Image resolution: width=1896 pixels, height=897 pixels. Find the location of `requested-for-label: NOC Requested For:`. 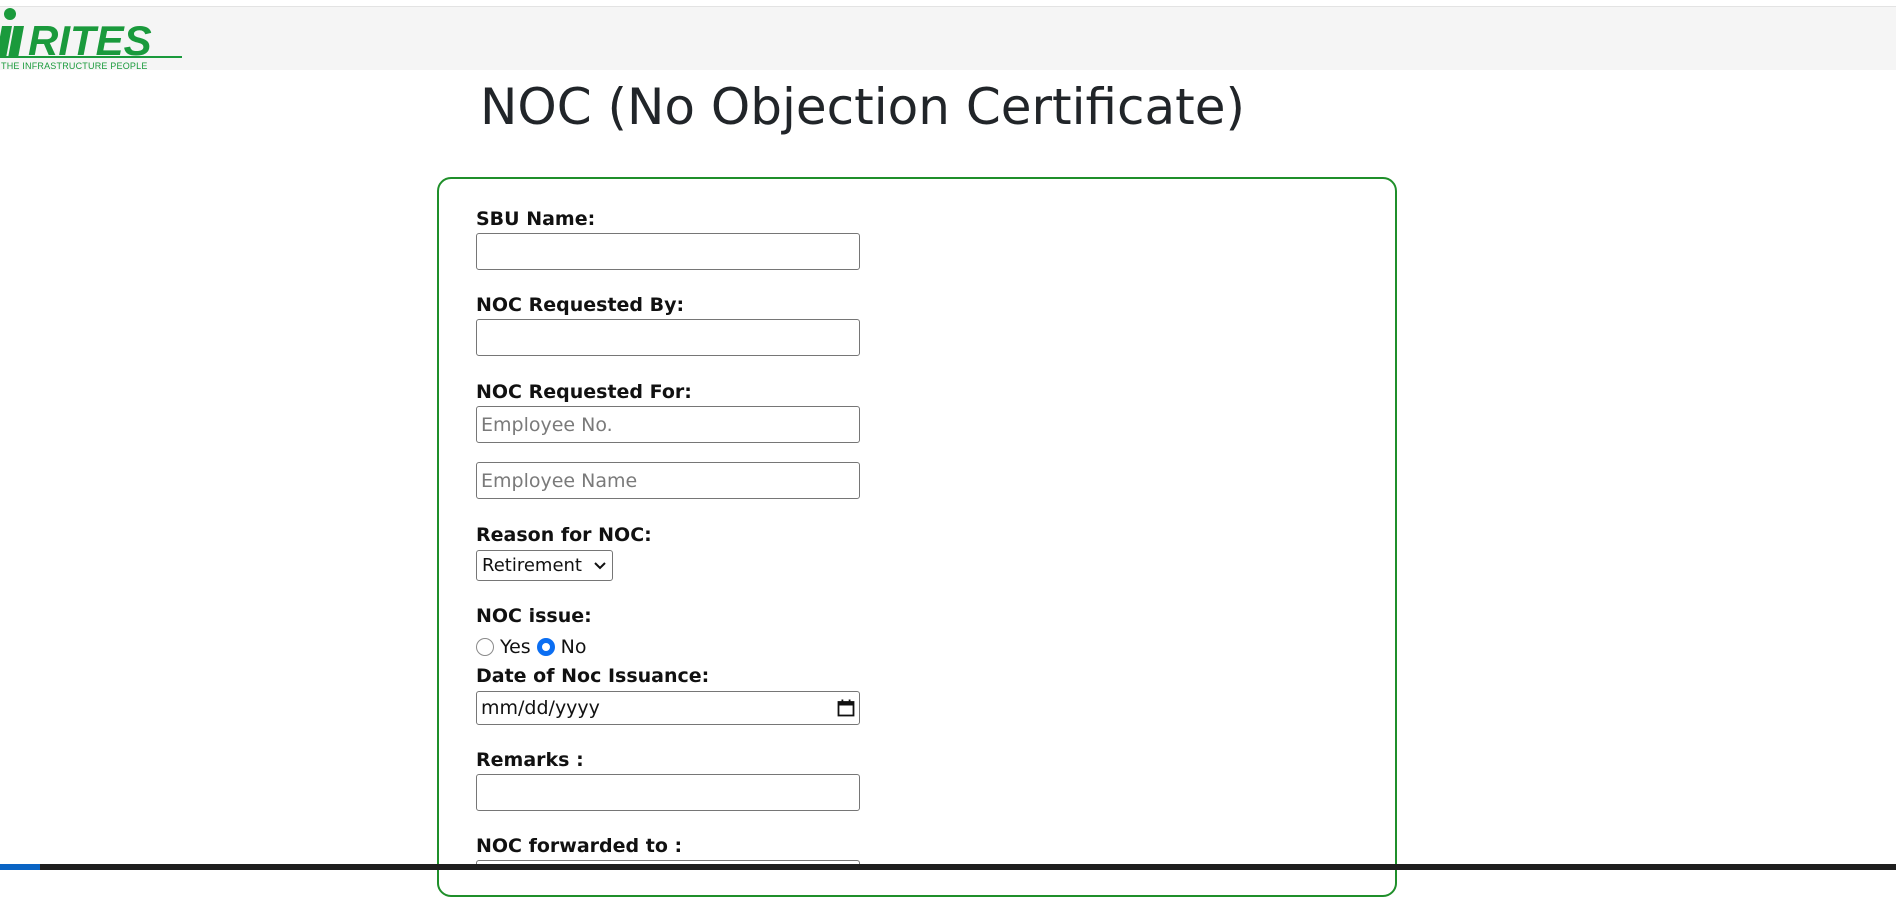

requested-for-label: NOC Requested For: is located at coordinates (584, 392).